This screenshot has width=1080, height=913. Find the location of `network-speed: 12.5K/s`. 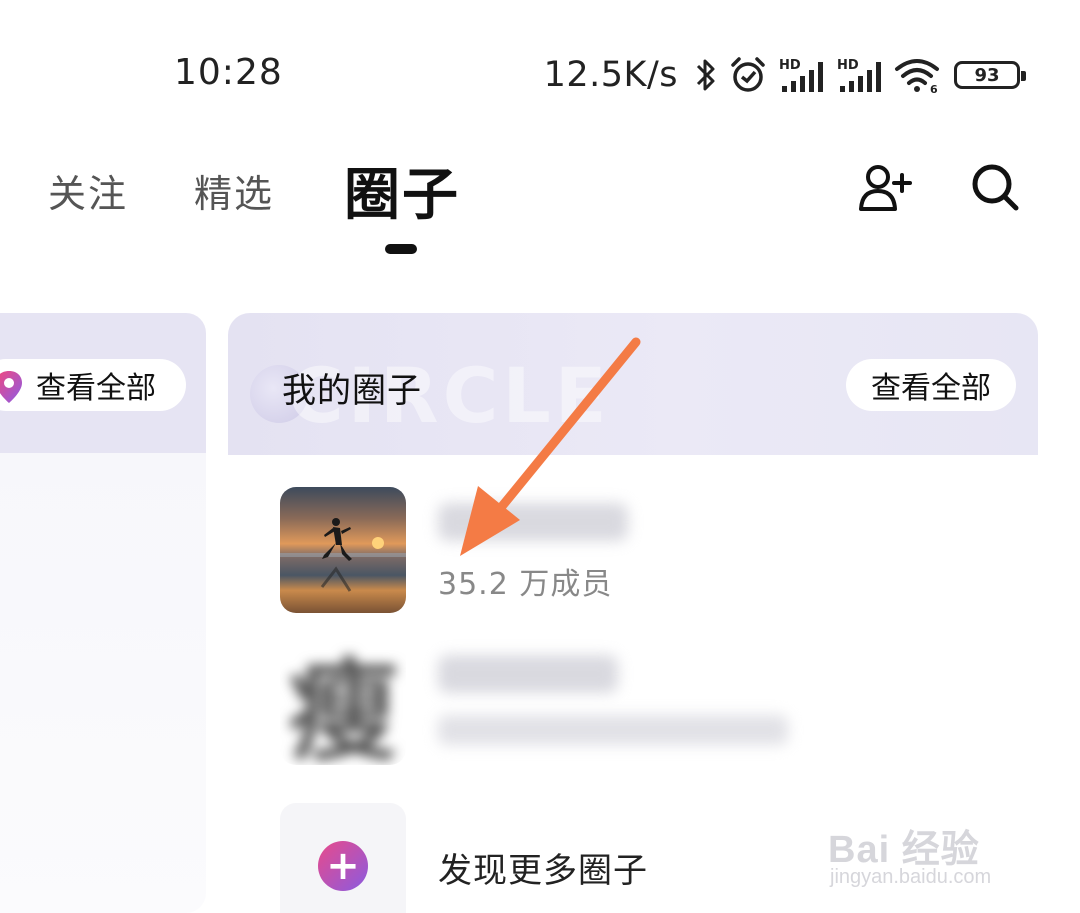

network-speed: 12.5K/s is located at coordinates (610, 75).